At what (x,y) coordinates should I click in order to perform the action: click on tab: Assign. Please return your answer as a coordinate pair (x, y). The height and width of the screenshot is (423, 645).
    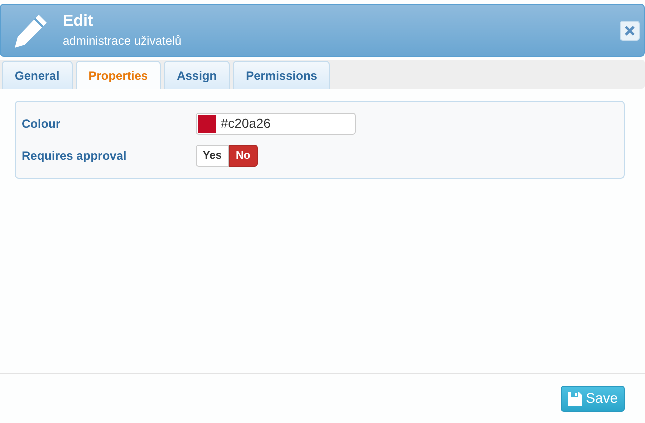
    Looking at the image, I should click on (197, 75).